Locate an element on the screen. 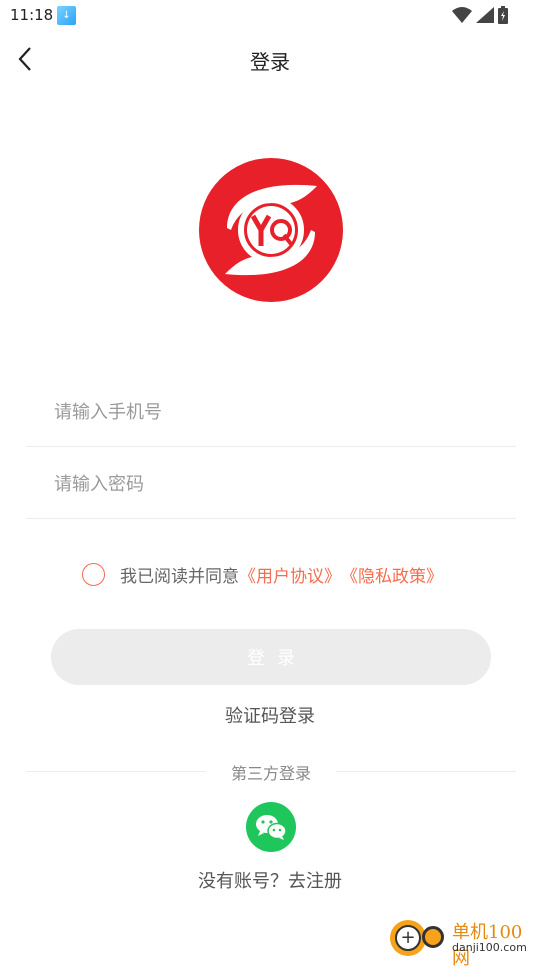 This screenshot has height=970, width=540. watermark-plus-icon: + is located at coordinates (408, 938).